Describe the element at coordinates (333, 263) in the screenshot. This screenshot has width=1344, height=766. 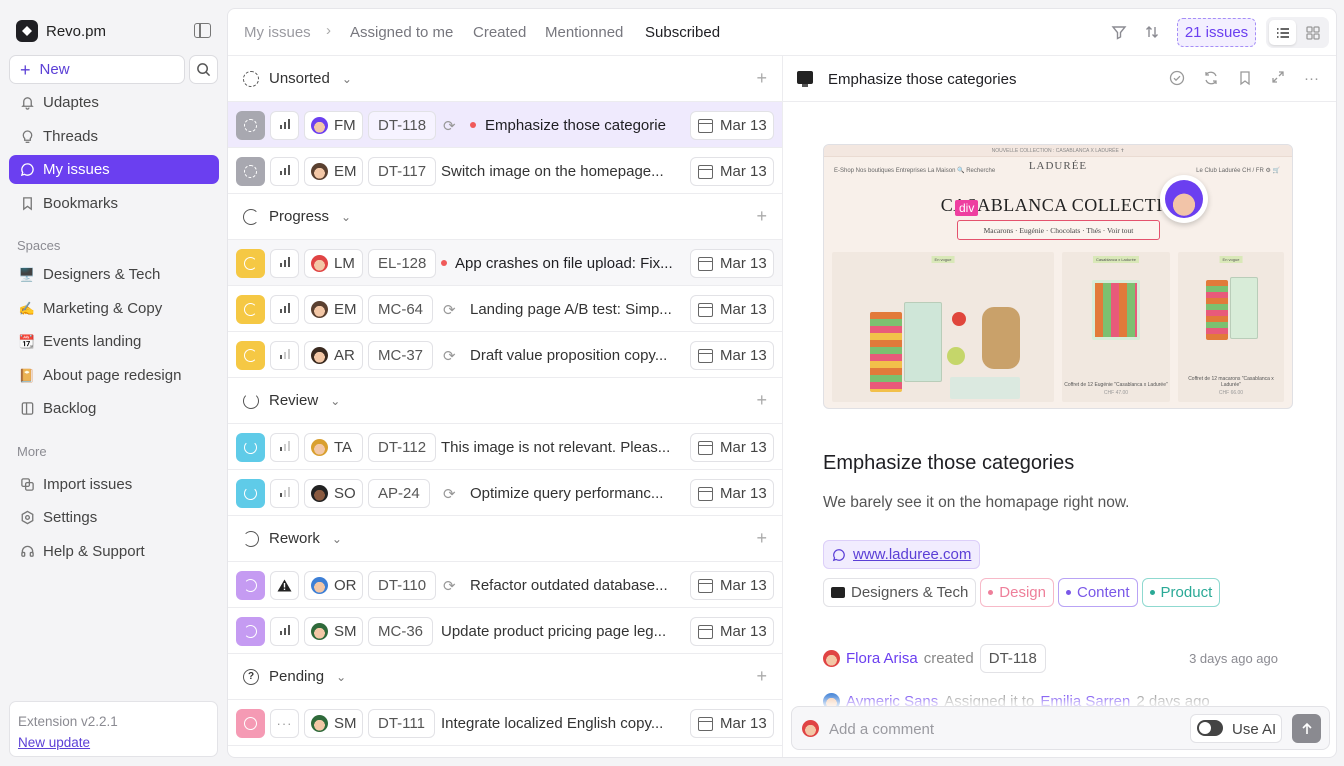
I see `assignee-chip: LM` at that location.